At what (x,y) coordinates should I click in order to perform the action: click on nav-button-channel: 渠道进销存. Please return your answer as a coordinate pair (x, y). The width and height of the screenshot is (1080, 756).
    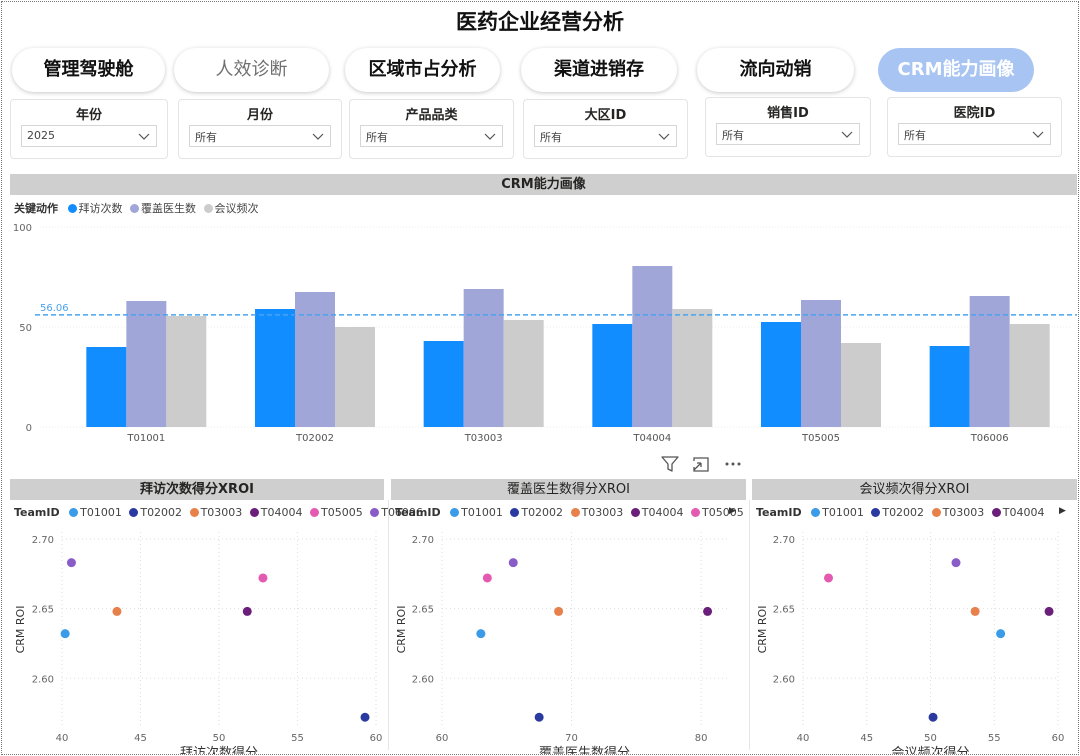
    Looking at the image, I should click on (599, 70).